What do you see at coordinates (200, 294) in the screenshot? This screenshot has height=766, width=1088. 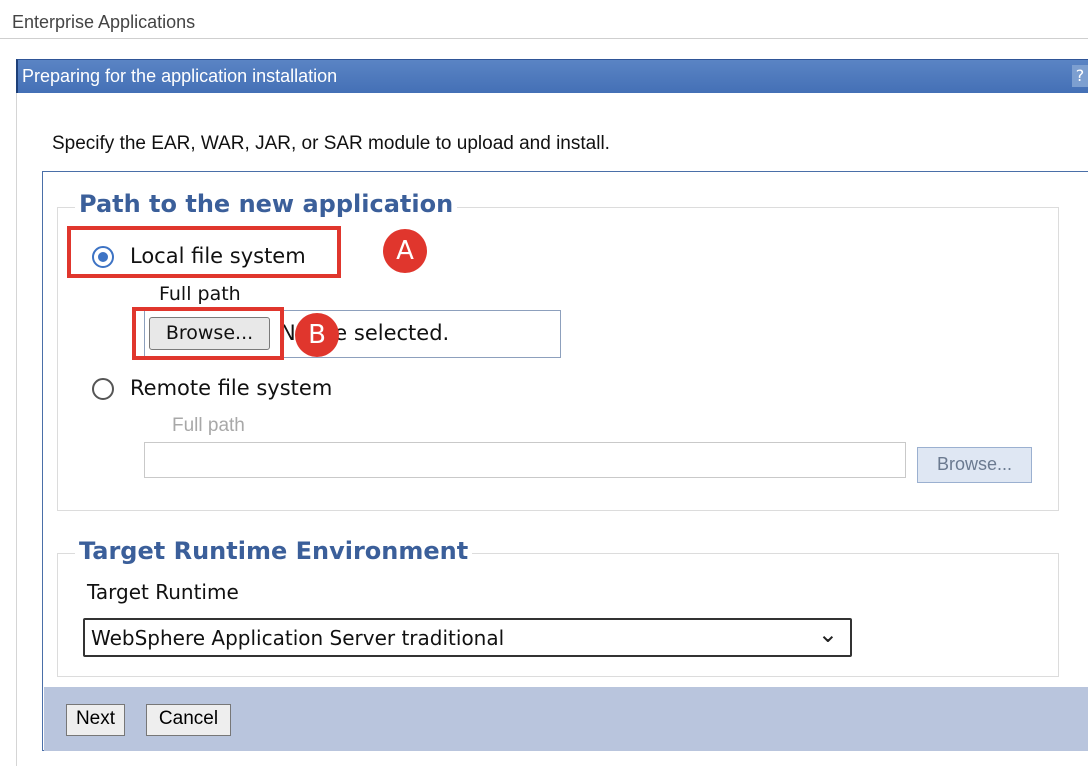 I see `local-full-path-label: Full path` at bounding box center [200, 294].